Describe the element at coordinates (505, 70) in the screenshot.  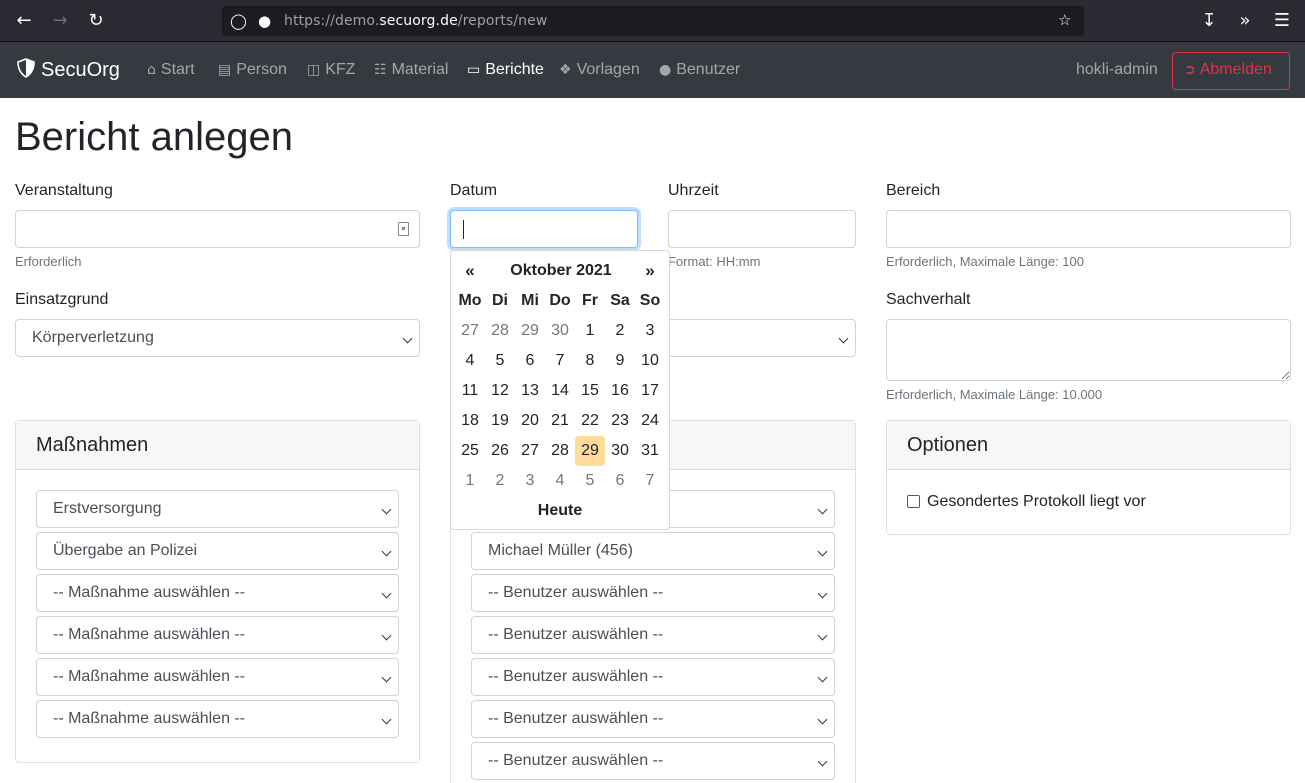
I see `nav-berichte: ▭ Berichte` at that location.